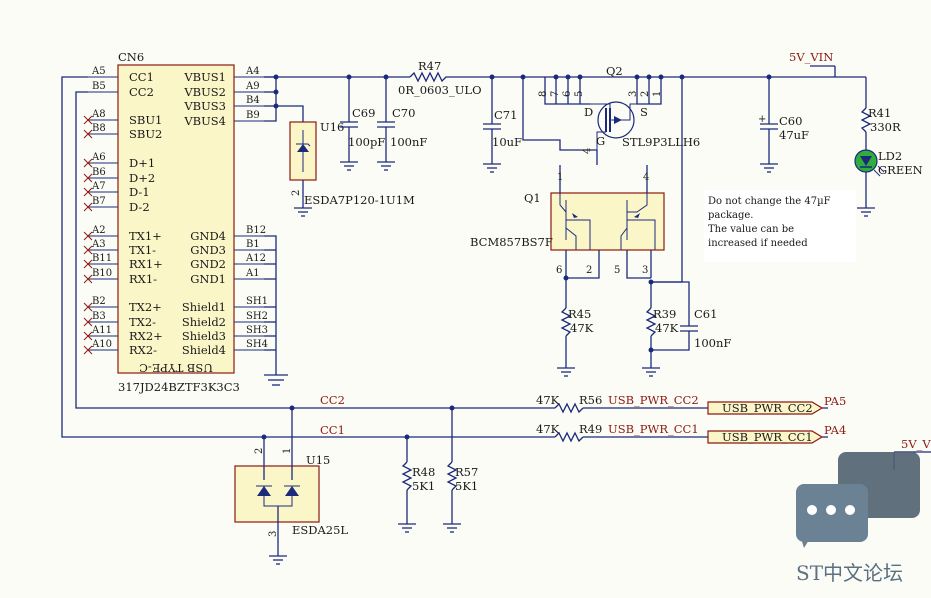 This screenshot has height=598, width=931. I want to click on pin-number: SH4, so click(257, 344).